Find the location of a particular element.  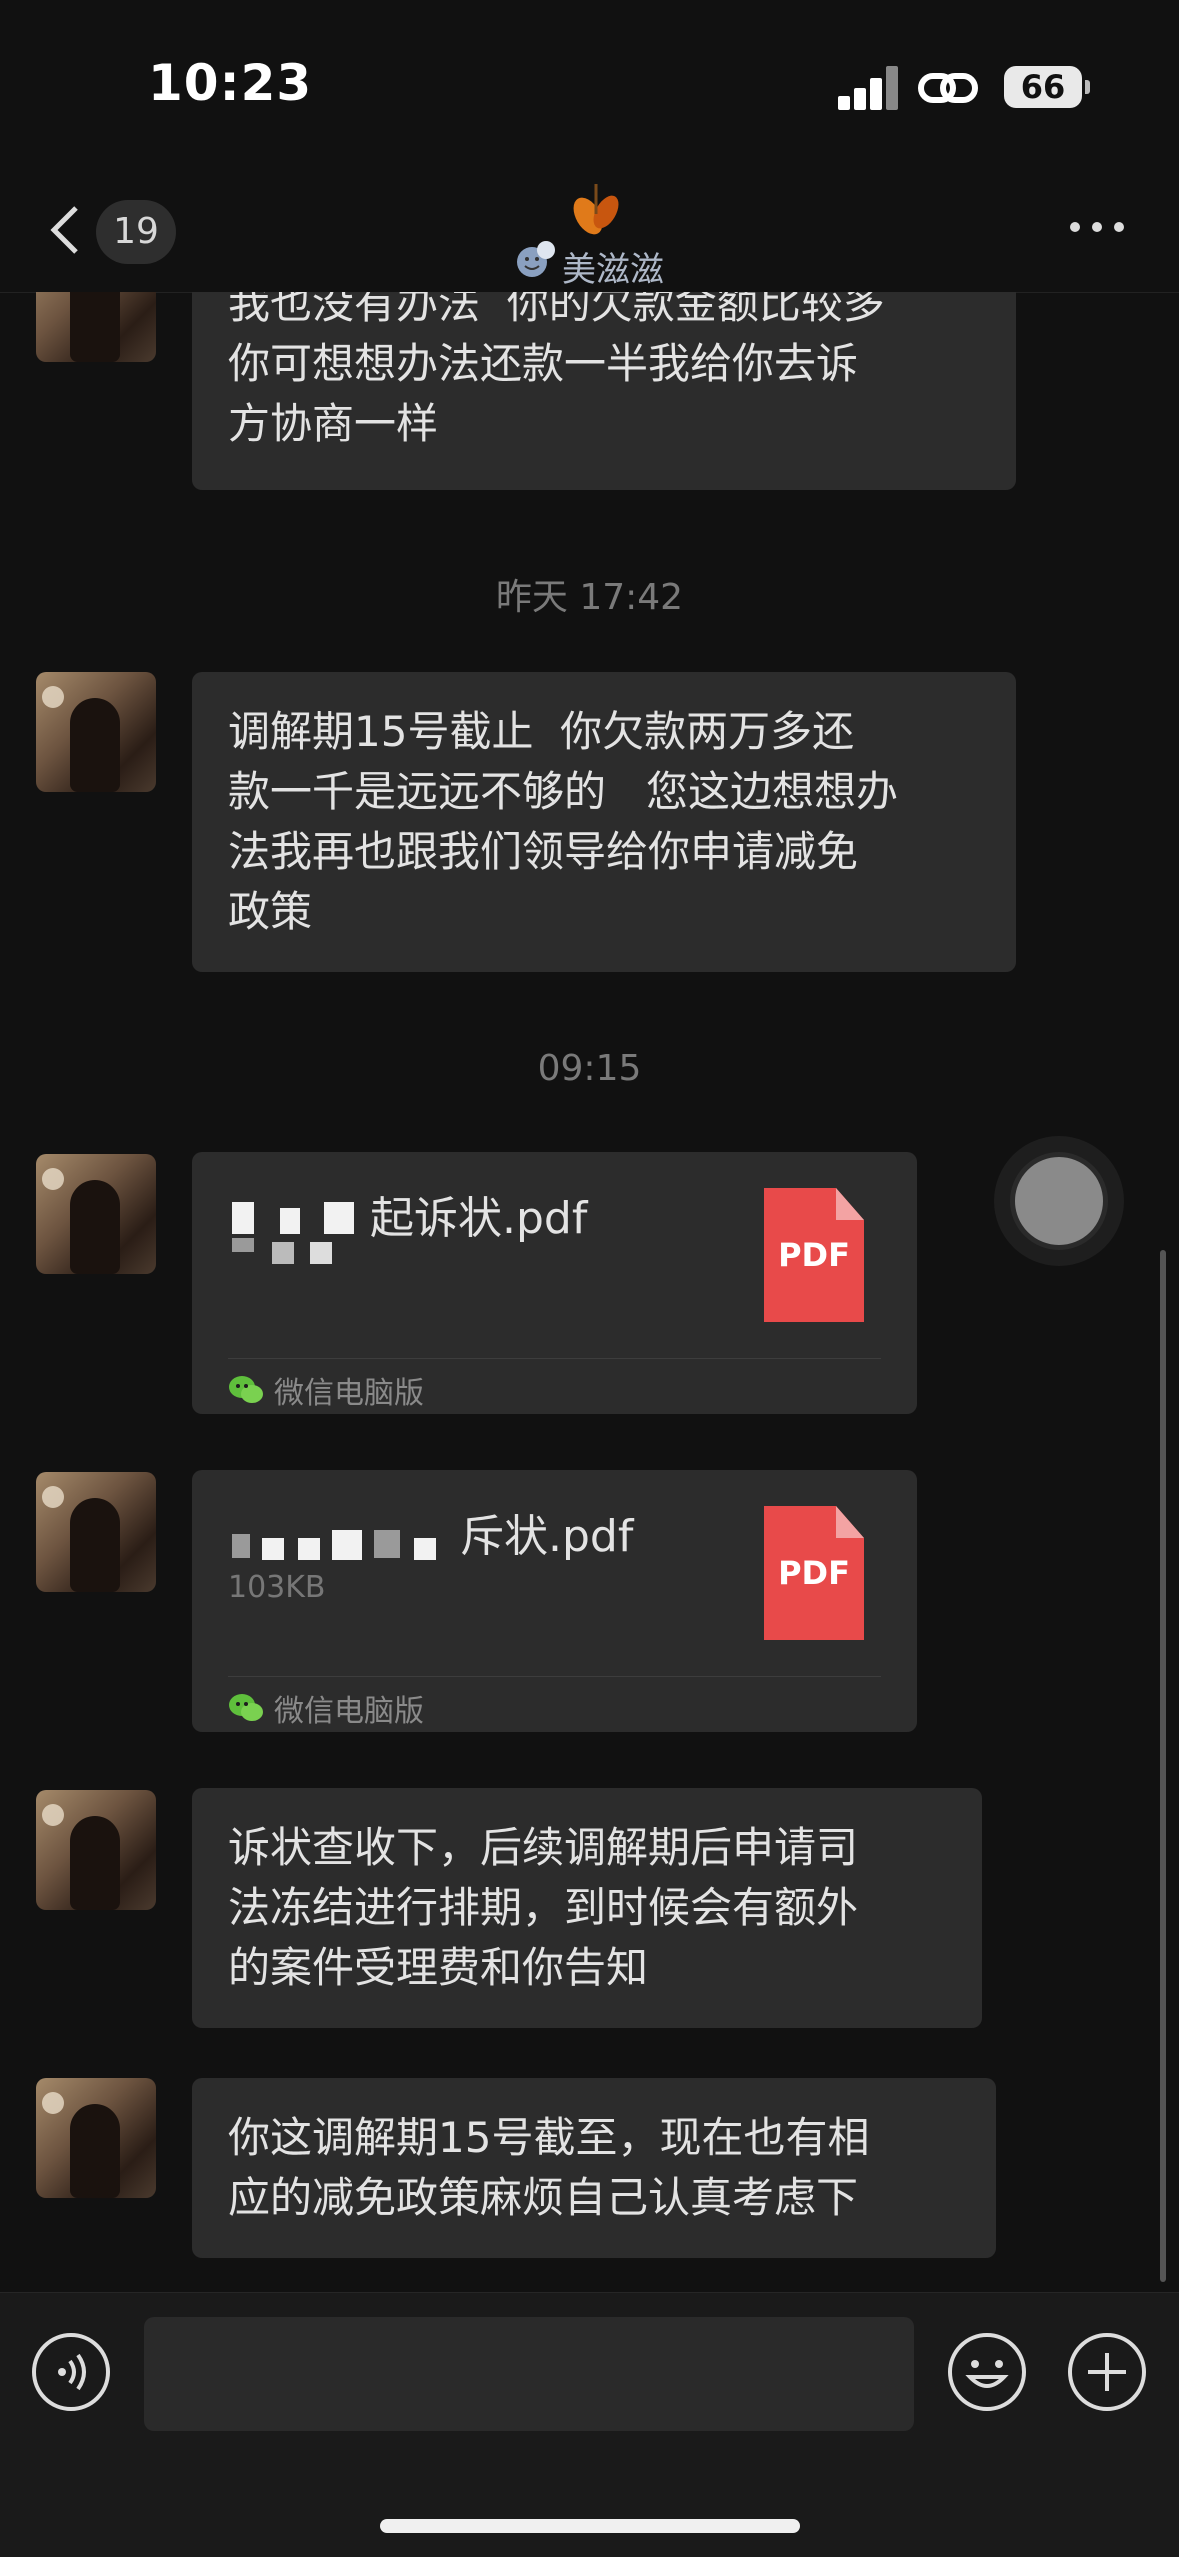

unread-count-badge: 19 is located at coordinates (136, 232).